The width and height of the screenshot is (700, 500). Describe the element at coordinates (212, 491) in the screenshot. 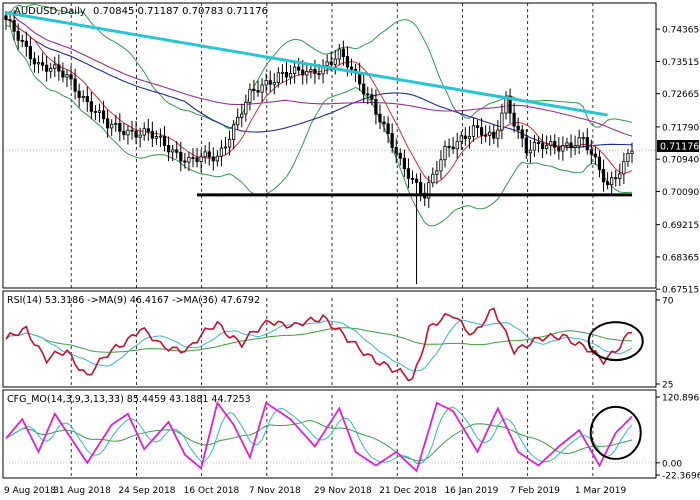

I see `date-tick-label: 16 Oct 2018` at that location.